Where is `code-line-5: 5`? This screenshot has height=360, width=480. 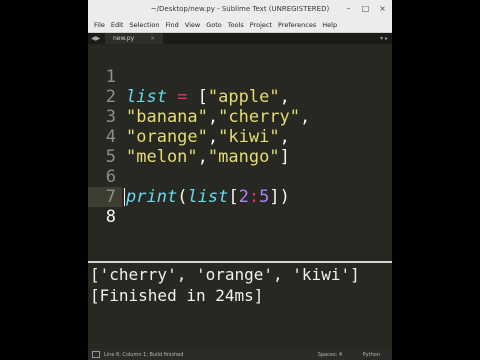
code-line-5: 5 is located at coordinates (240, 147).